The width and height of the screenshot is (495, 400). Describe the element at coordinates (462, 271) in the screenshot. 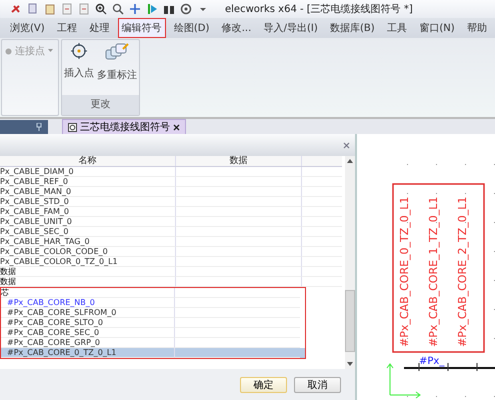

I see `symbol-attribute-text: #Px_CAB_CORE_2_TZ_0_L1` at that location.